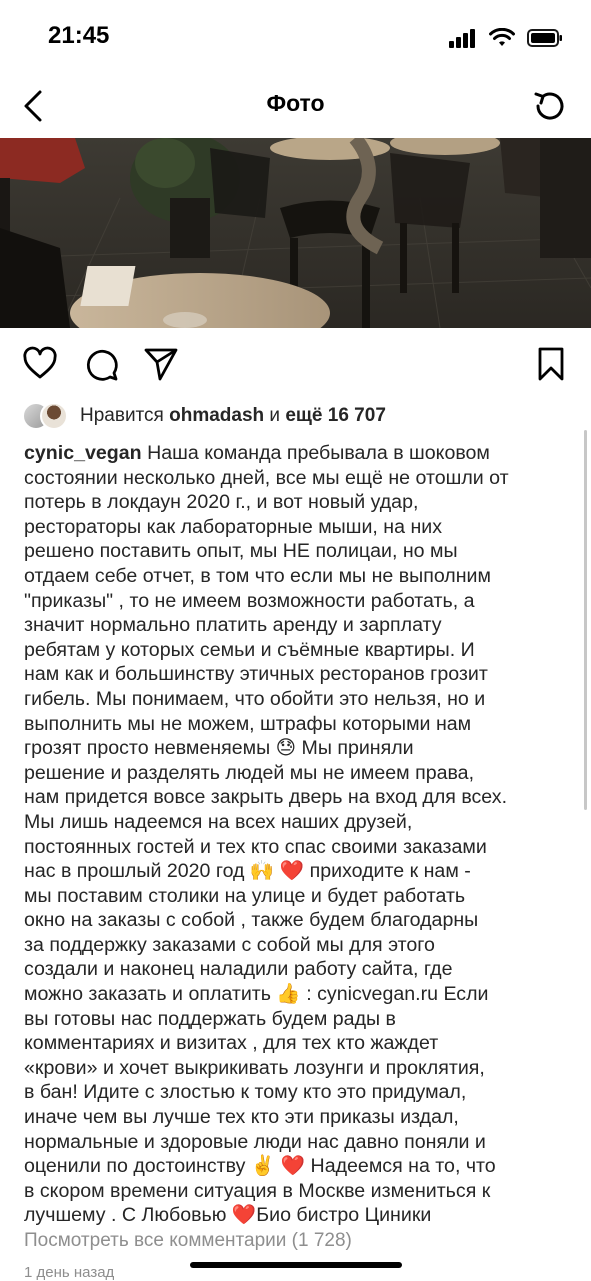 This screenshot has height=1281, width=591. I want to click on battery-icon, so click(544, 38).